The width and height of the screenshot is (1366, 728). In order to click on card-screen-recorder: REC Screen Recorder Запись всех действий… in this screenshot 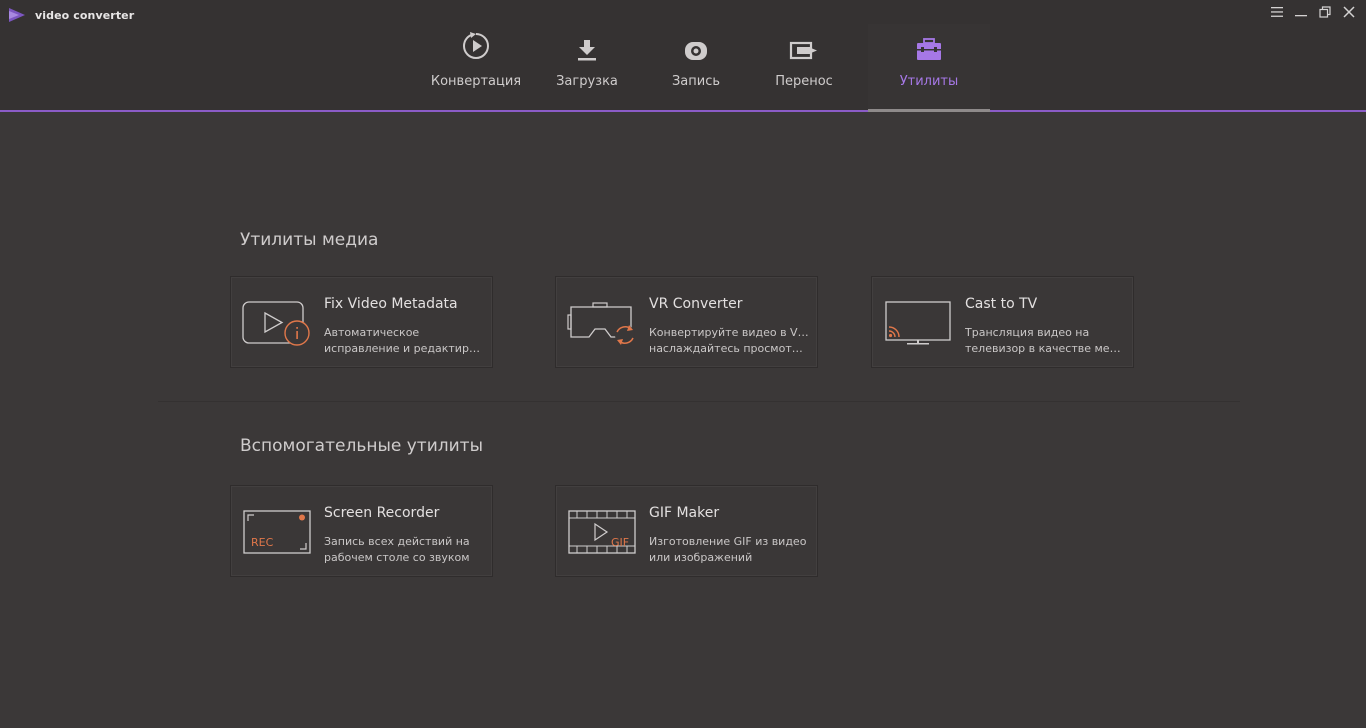, I will do `click(361, 531)`.